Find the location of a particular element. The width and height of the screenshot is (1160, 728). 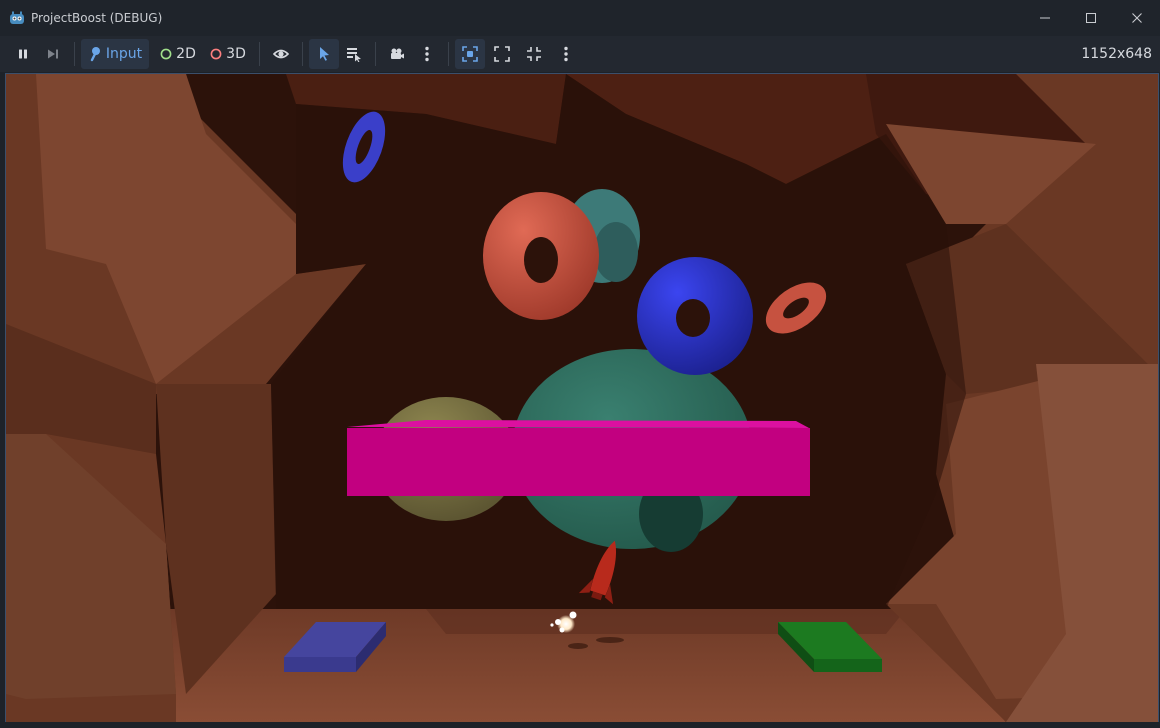

mode-3d-button: 3D is located at coordinates (228, 54).